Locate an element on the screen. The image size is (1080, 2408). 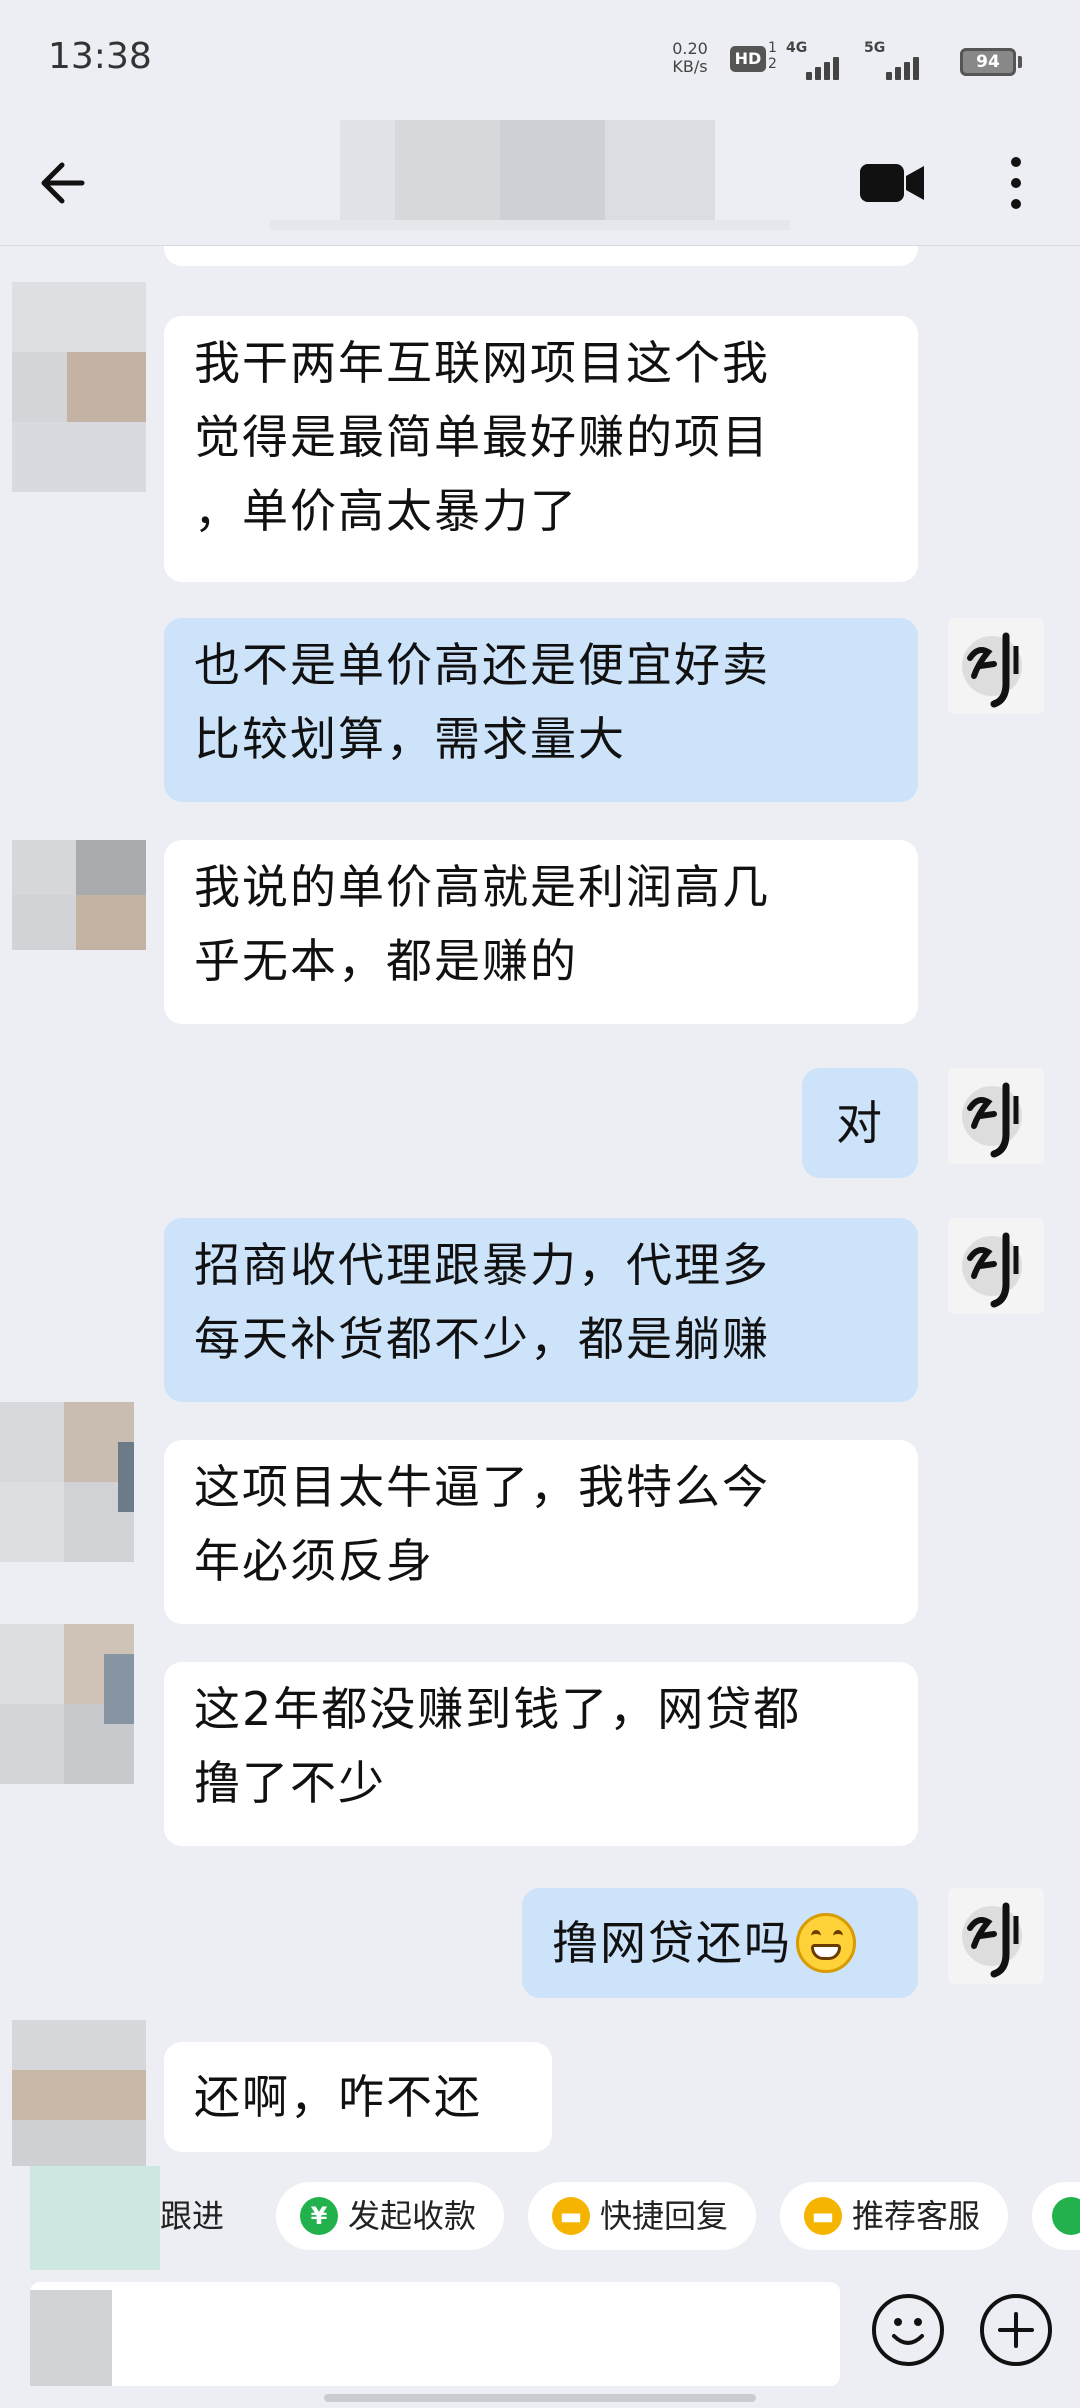
back-button is located at coordinates (65, 183).